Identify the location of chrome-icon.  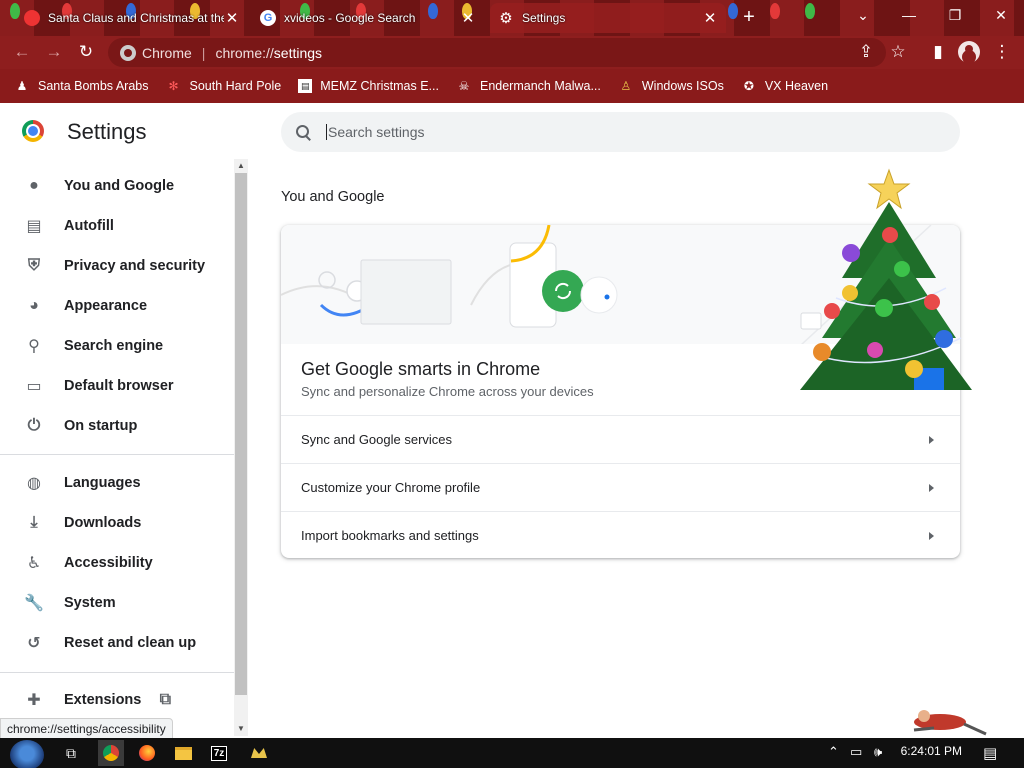
(111, 753).